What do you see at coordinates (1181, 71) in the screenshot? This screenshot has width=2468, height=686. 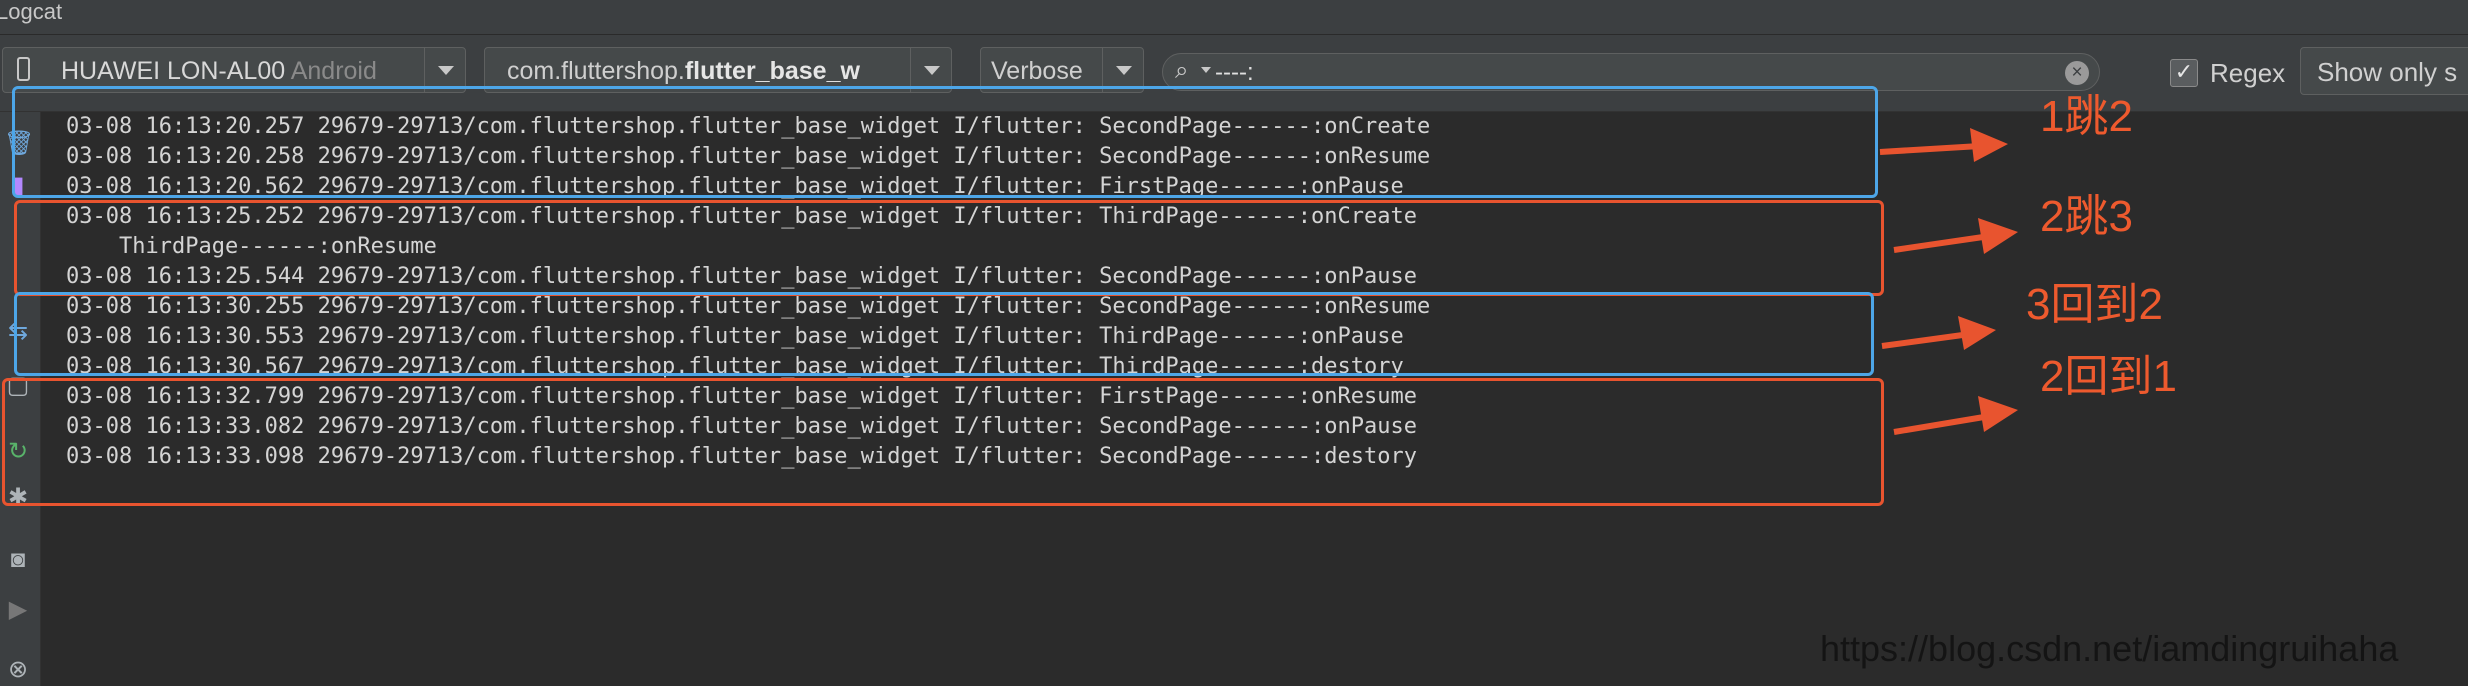 I see `search-icon: ⌕` at bounding box center [1181, 71].